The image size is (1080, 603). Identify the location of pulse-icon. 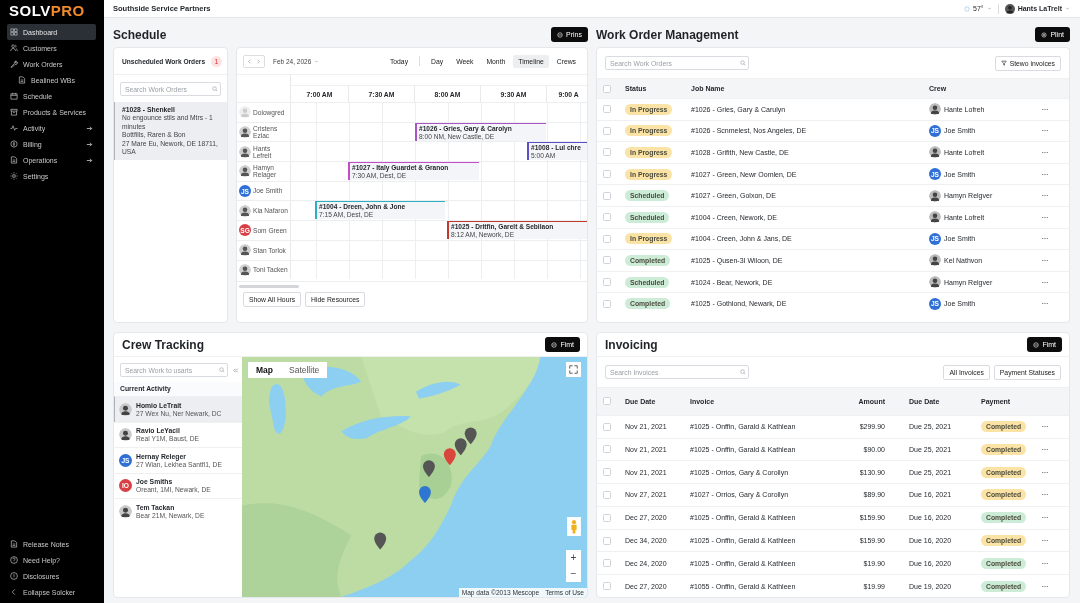
(14, 128).